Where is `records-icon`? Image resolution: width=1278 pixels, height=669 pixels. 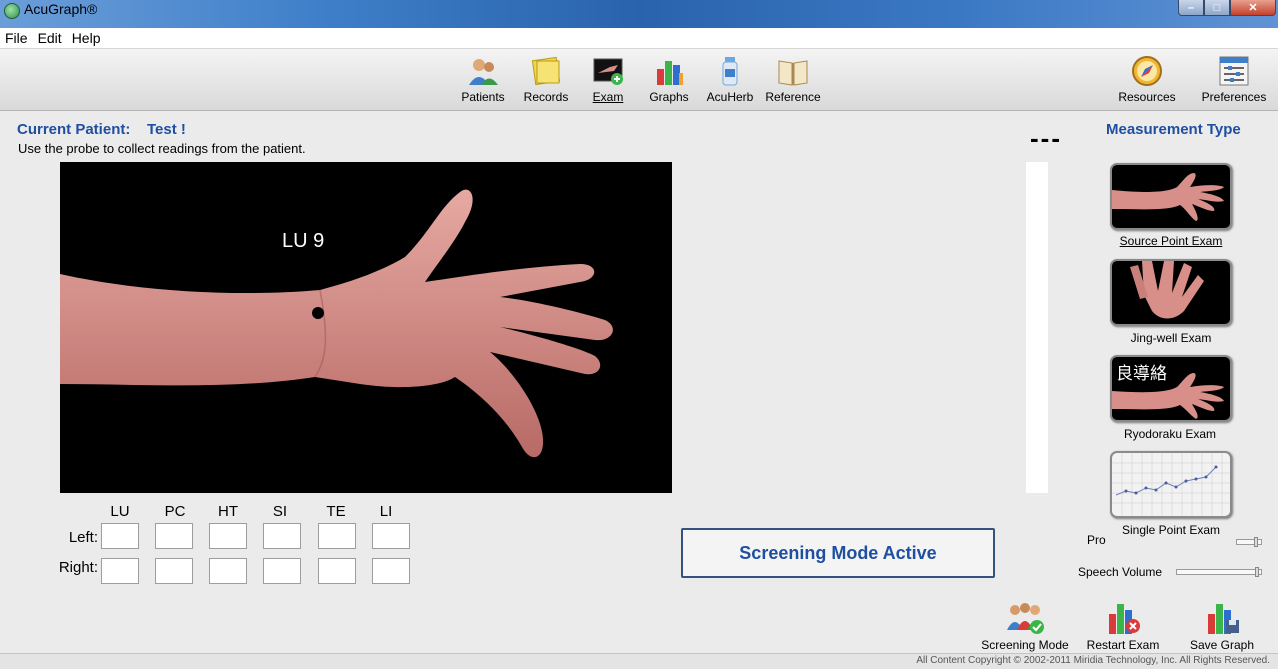 records-icon is located at coordinates (546, 71).